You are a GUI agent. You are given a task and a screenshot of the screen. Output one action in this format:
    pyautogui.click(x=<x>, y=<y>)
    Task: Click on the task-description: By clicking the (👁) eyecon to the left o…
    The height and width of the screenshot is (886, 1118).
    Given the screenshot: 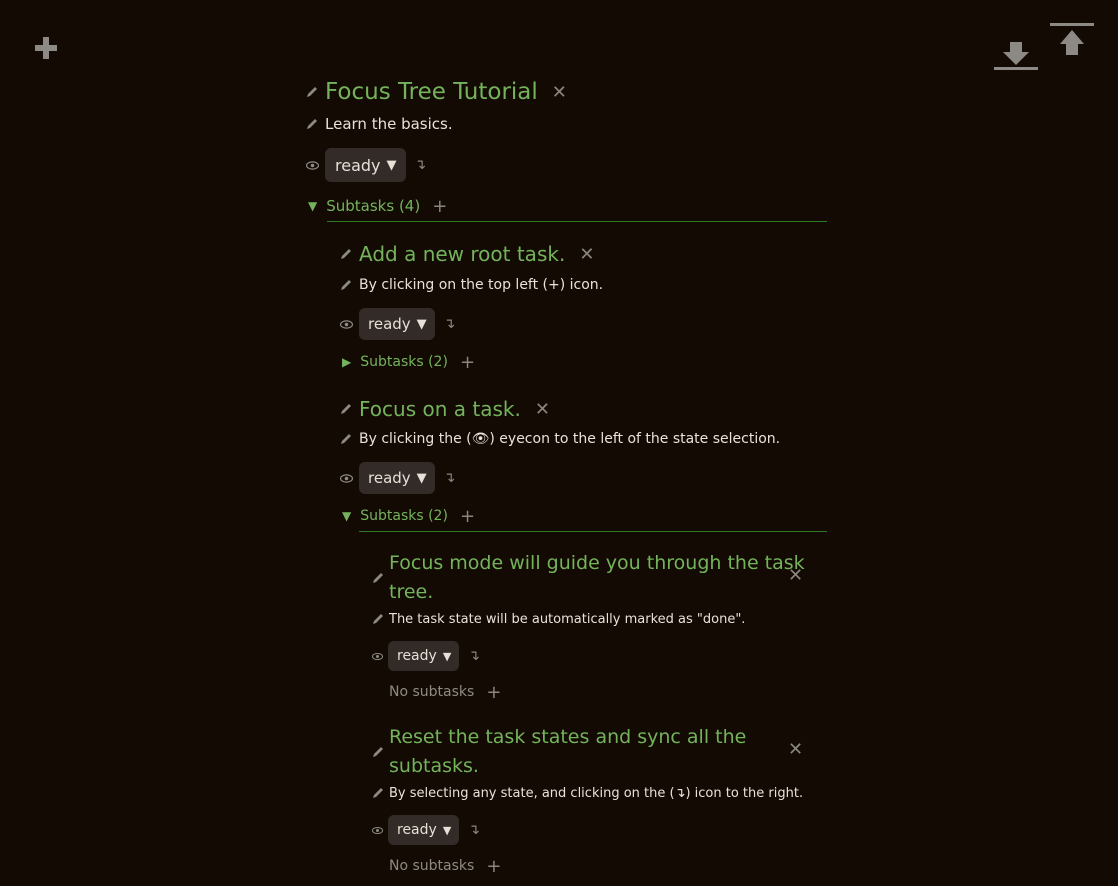 What is the action you would take?
    pyautogui.click(x=569, y=439)
    